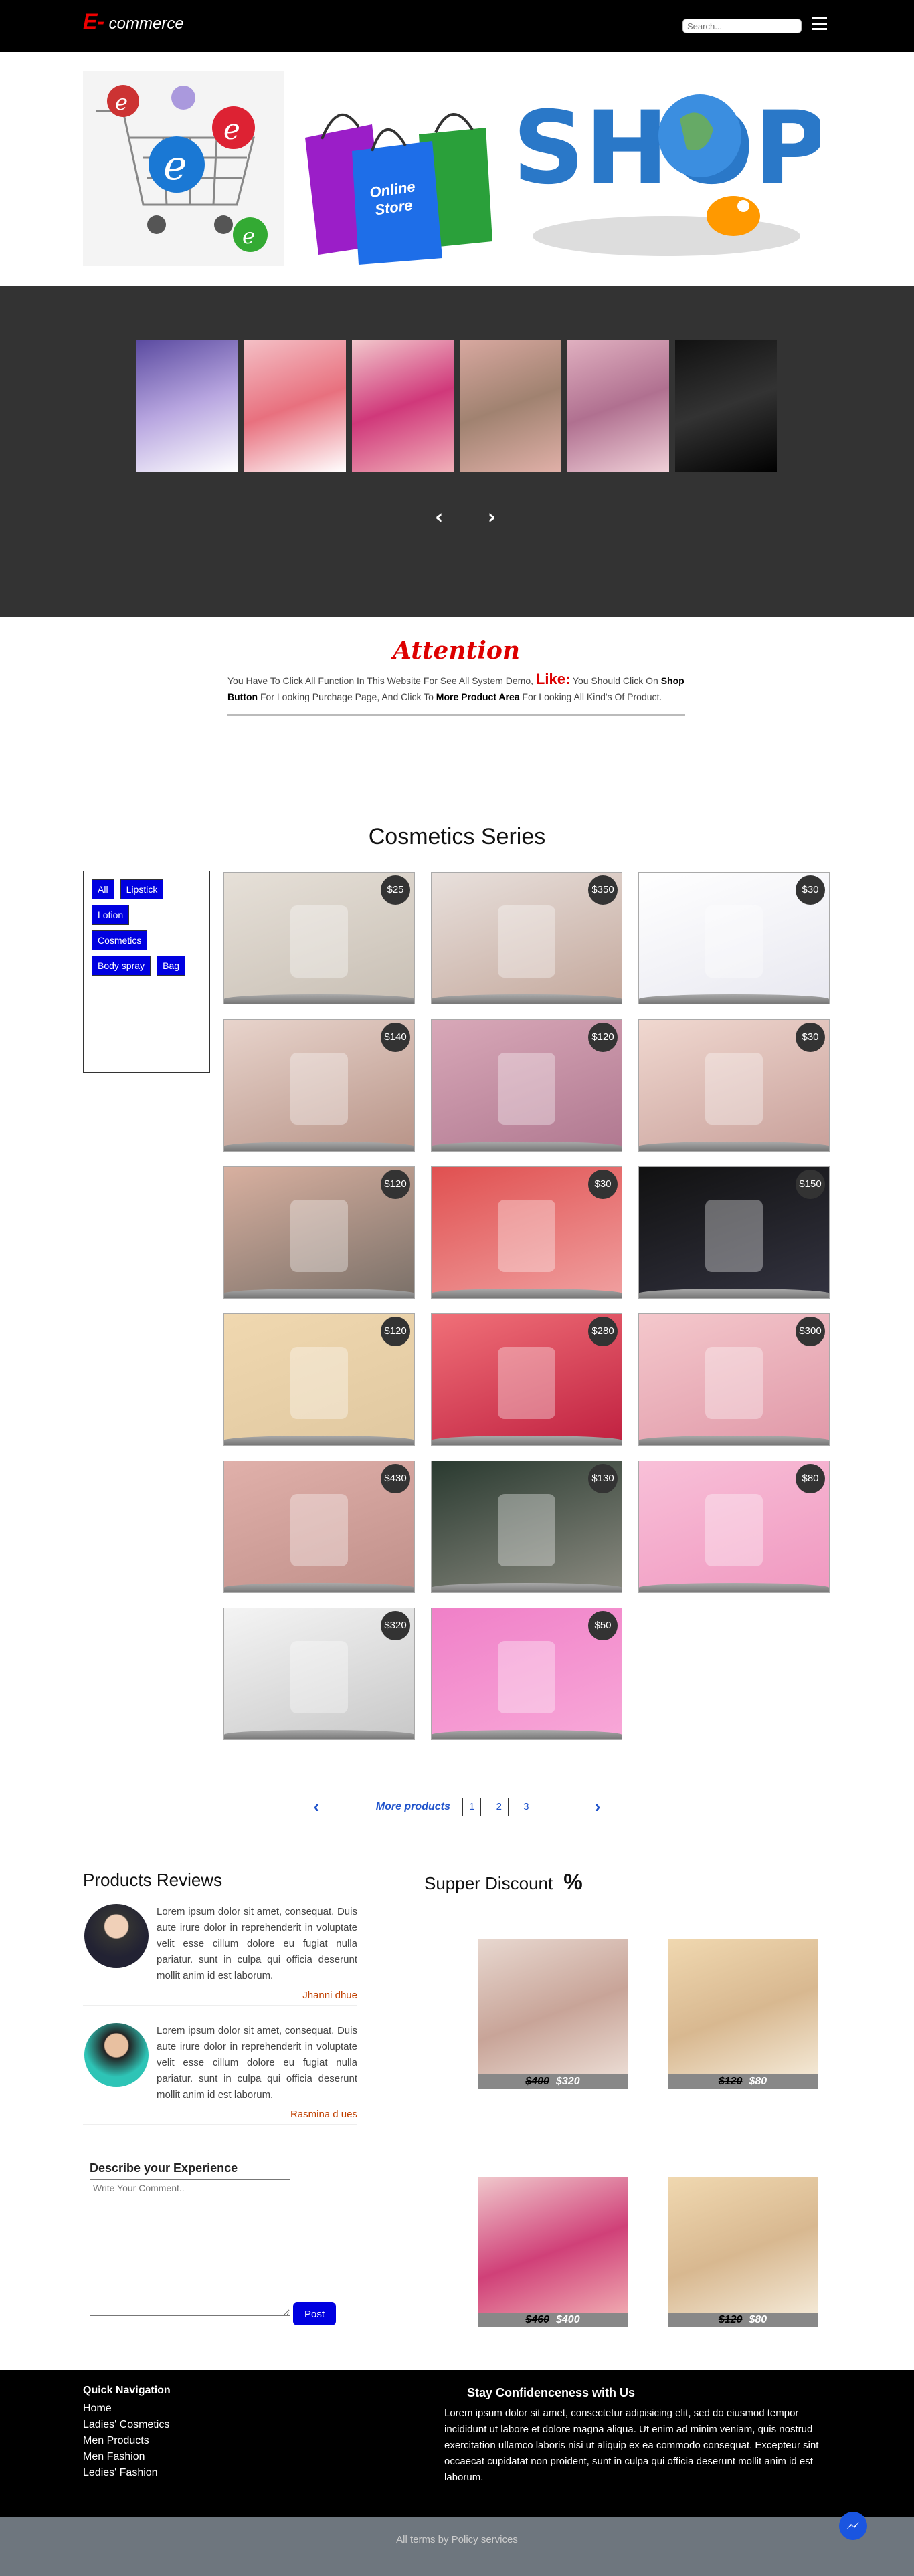 Image resolution: width=914 pixels, height=2576 pixels. I want to click on comment-field, so click(190, 2247).